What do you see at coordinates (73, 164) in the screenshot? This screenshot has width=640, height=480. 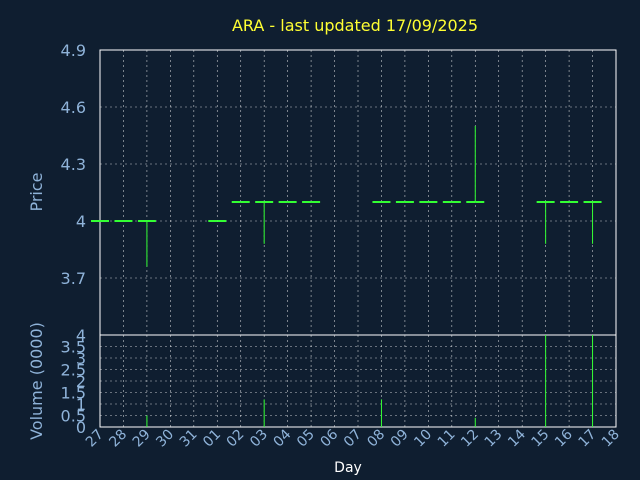 I see `price-tick-label: 4.3` at bounding box center [73, 164].